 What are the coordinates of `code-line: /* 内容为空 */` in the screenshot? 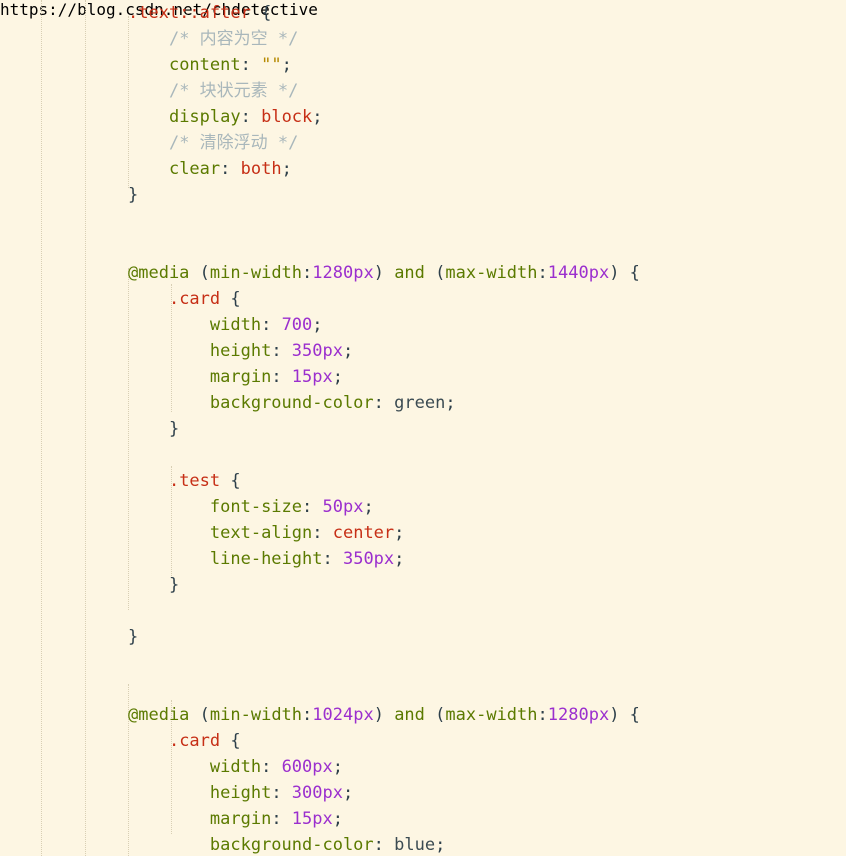 It's located at (423, 39).